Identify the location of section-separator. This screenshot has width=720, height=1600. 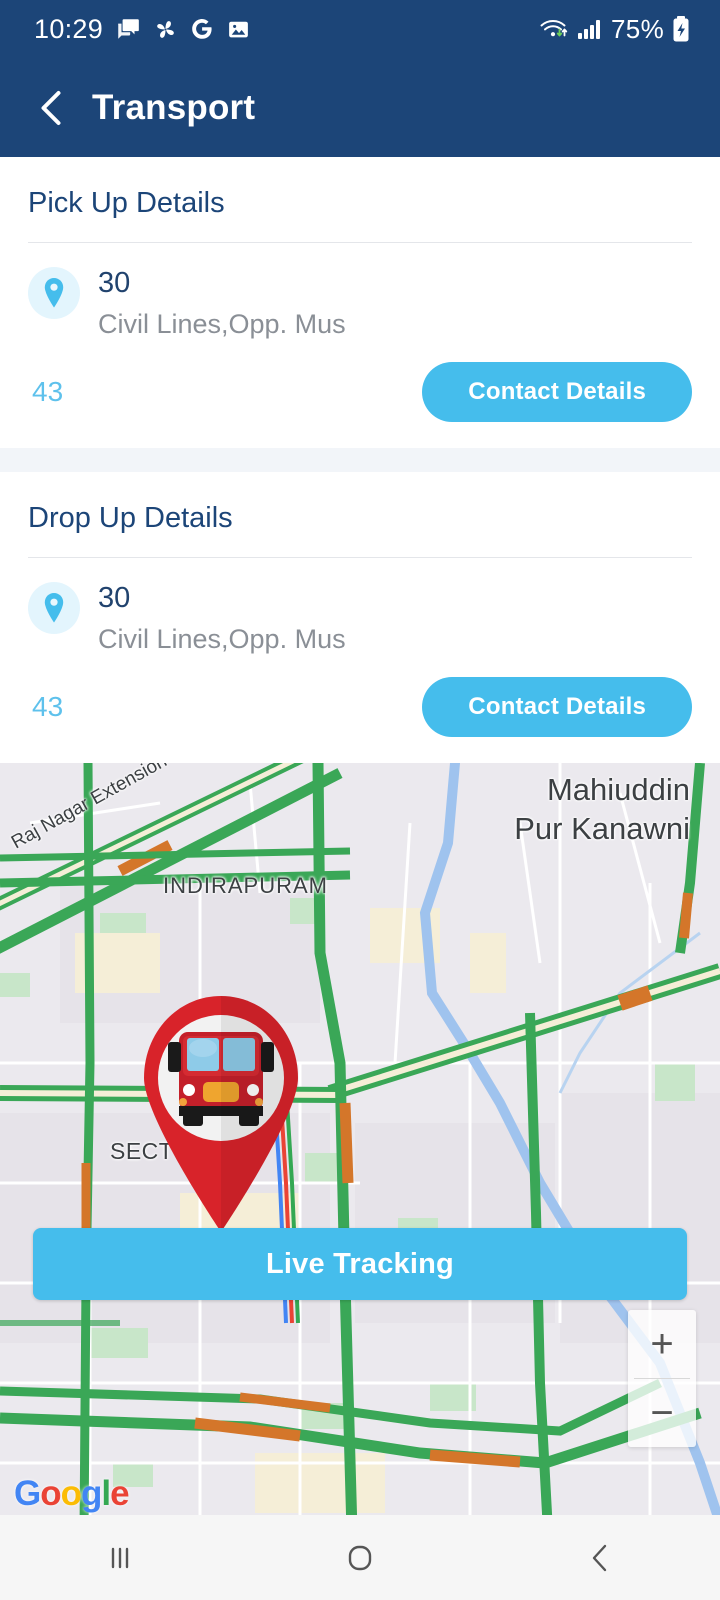
(360, 460).